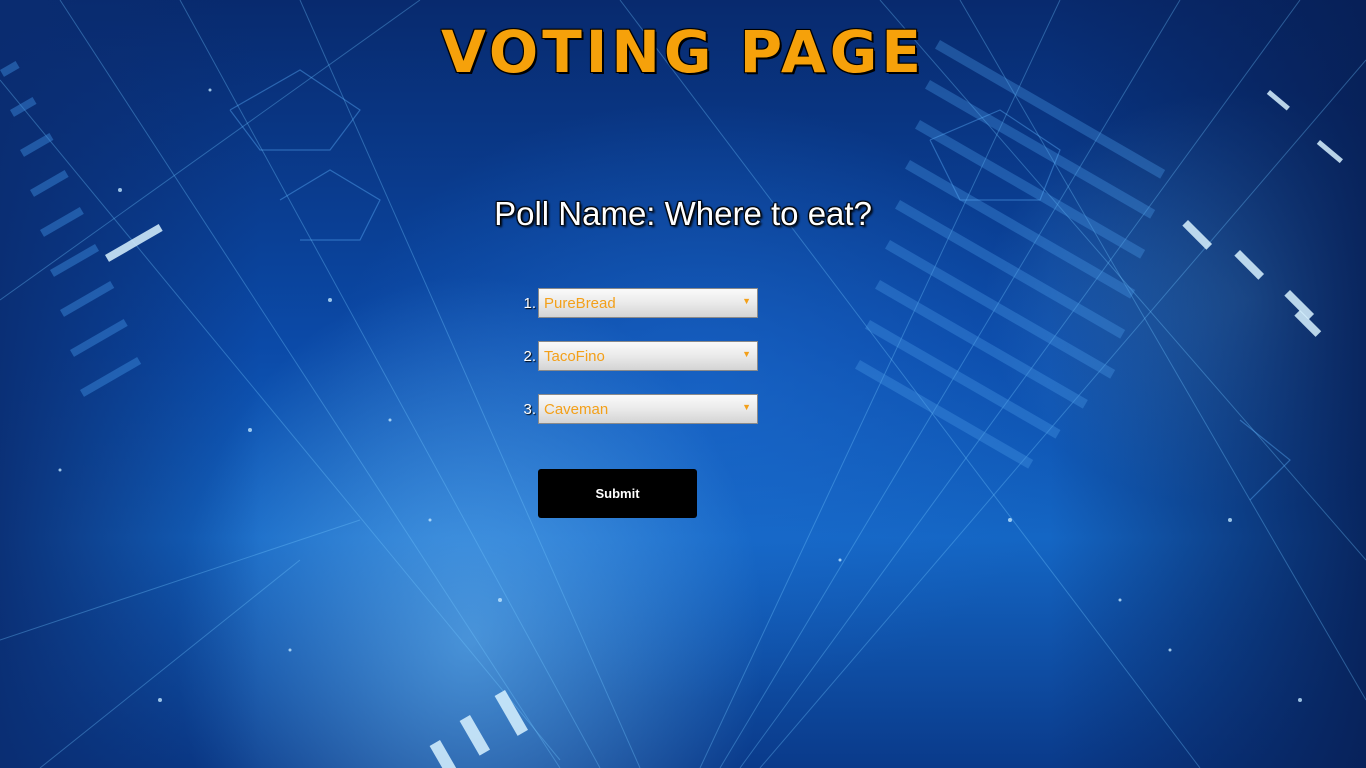  I want to click on choice-row-3: 3. Caveman ▼, so click(634, 409).